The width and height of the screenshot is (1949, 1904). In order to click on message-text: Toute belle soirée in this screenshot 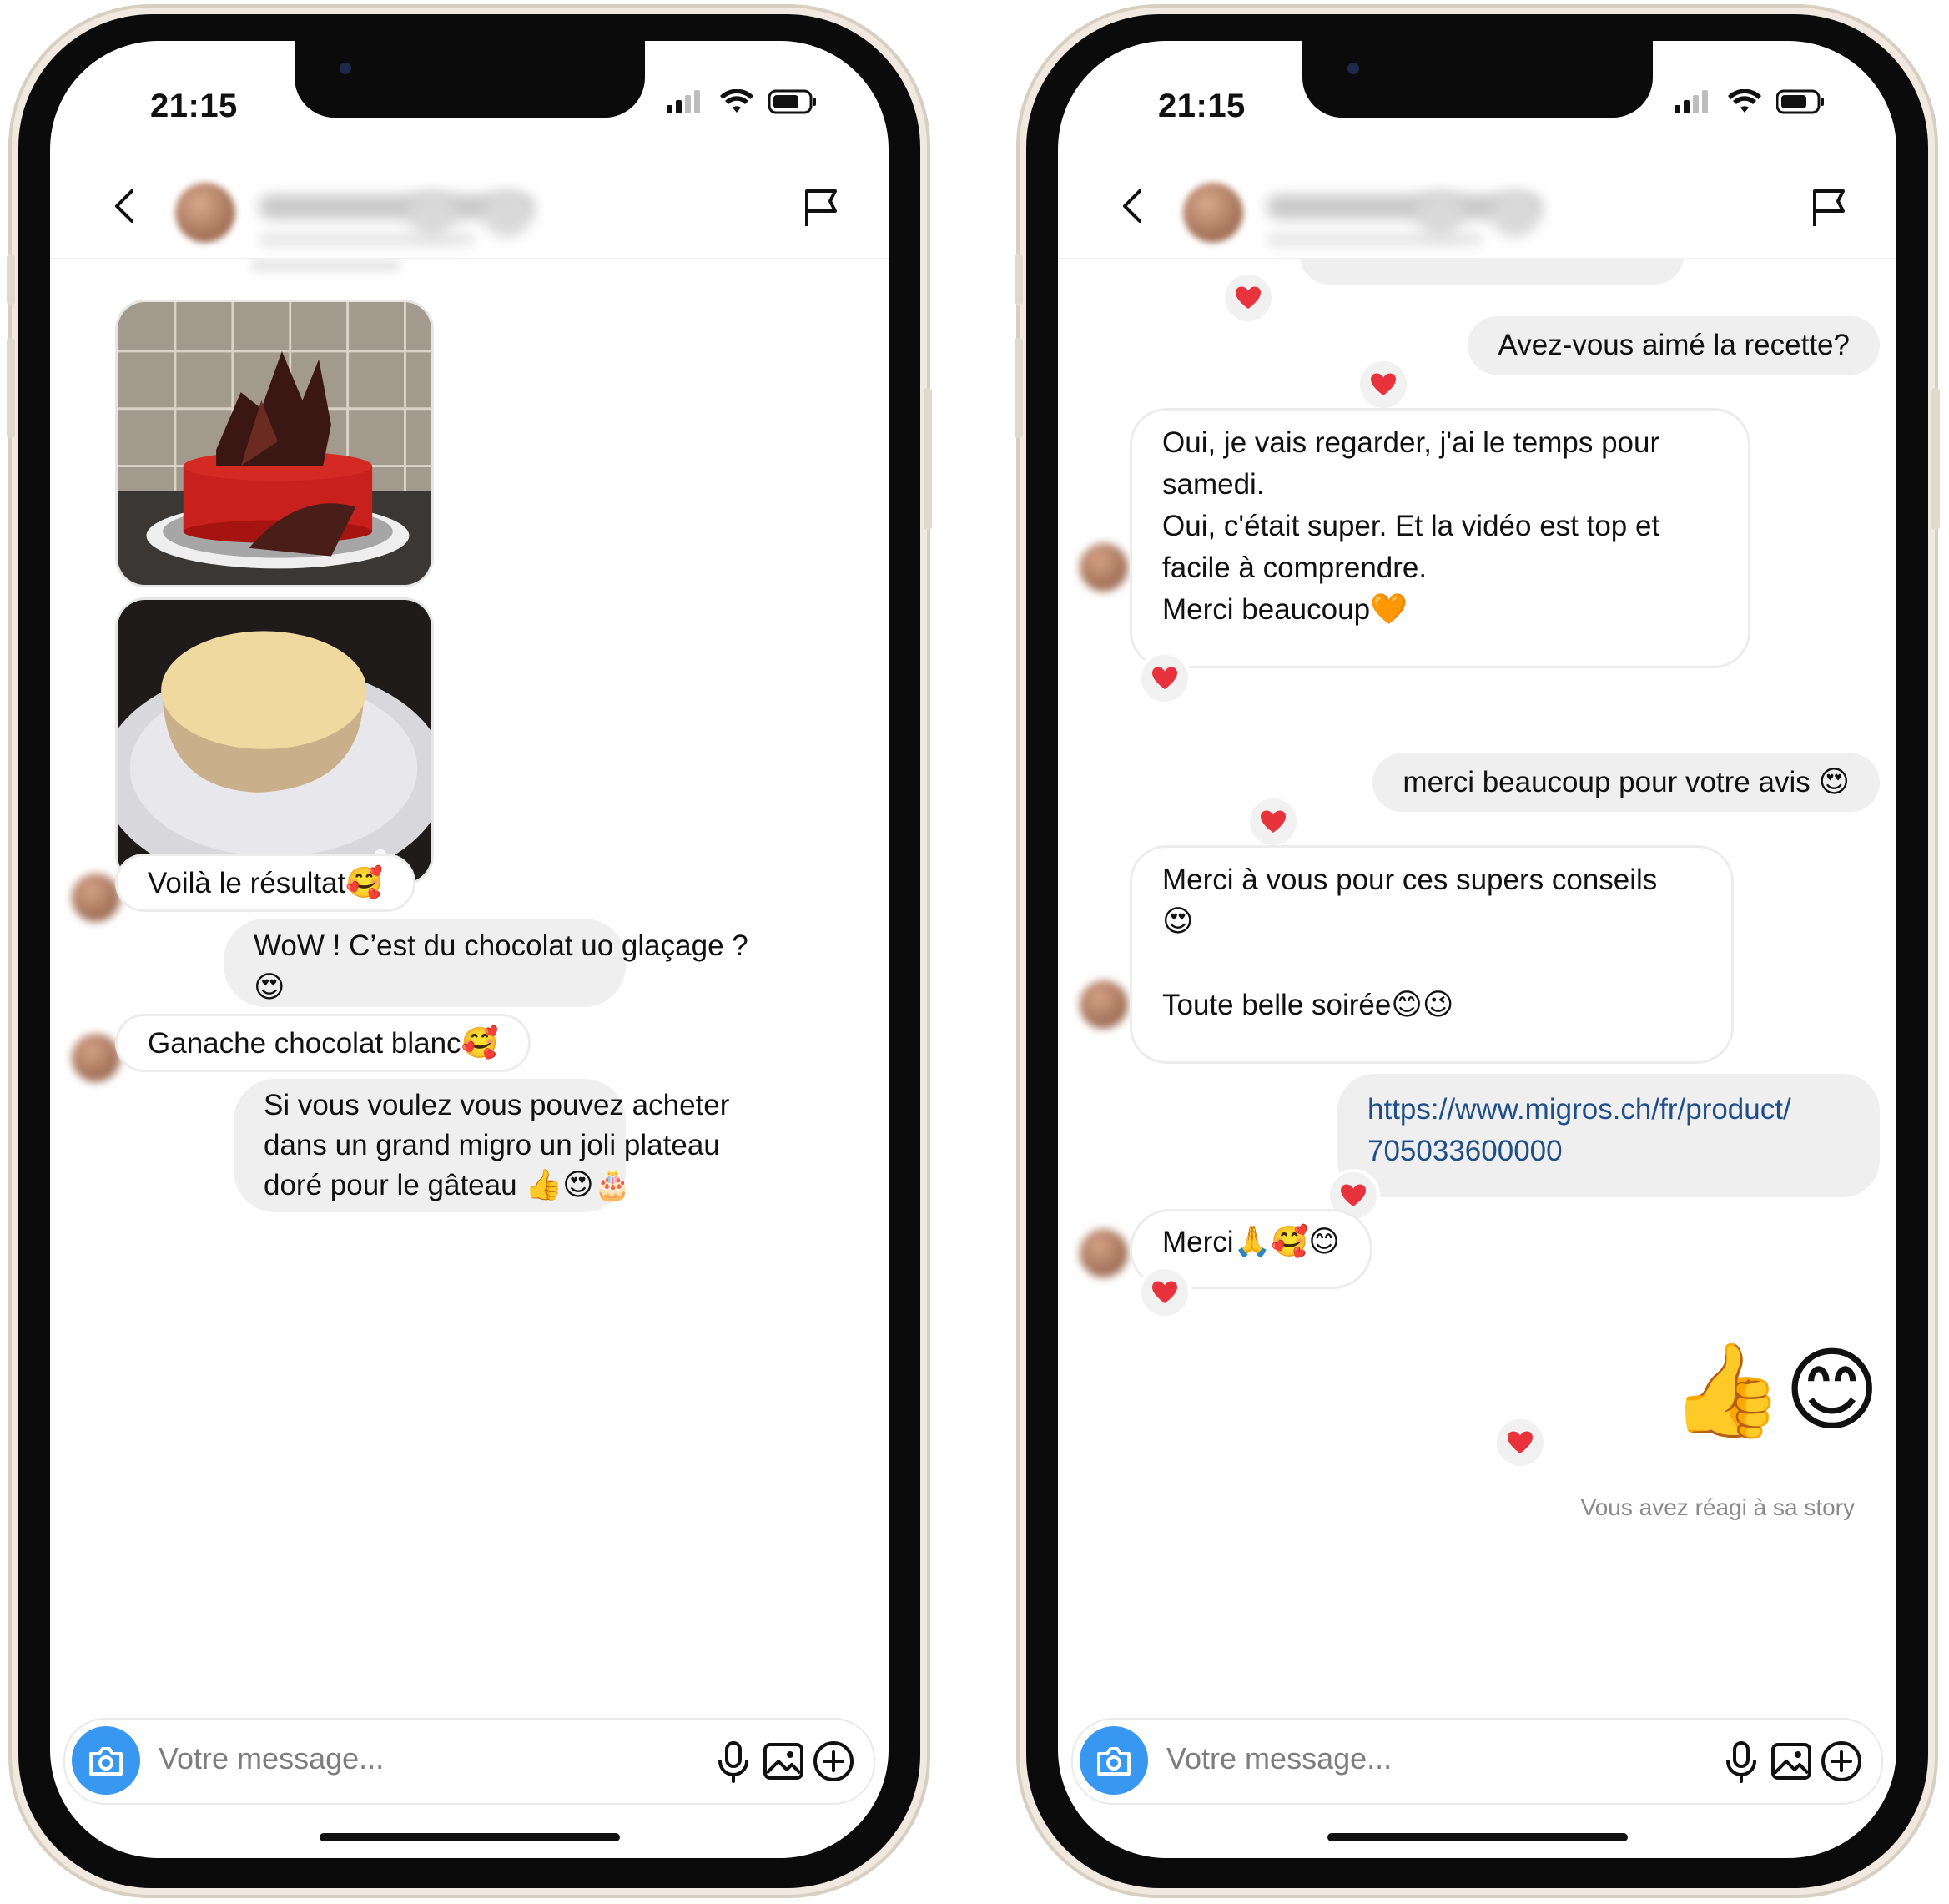, I will do `click(1277, 1005)`.